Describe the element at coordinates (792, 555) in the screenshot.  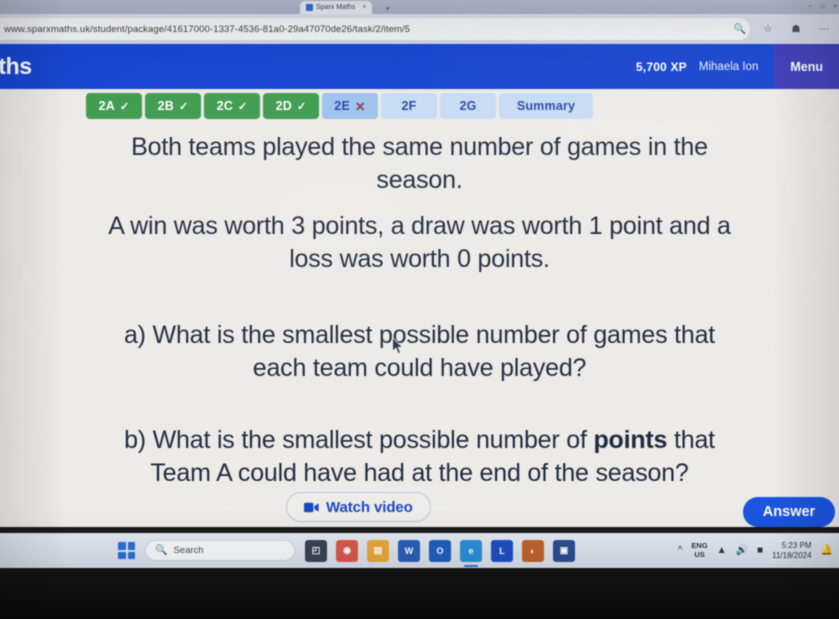
I see `clock-date: 11/18/2024` at that location.